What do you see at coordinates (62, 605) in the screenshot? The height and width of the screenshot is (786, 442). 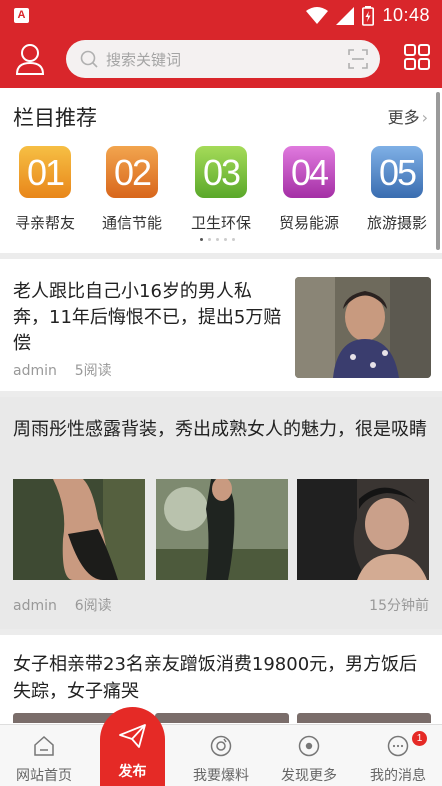 I see `article-meta: admin 6阅读` at bounding box center [62, 605].